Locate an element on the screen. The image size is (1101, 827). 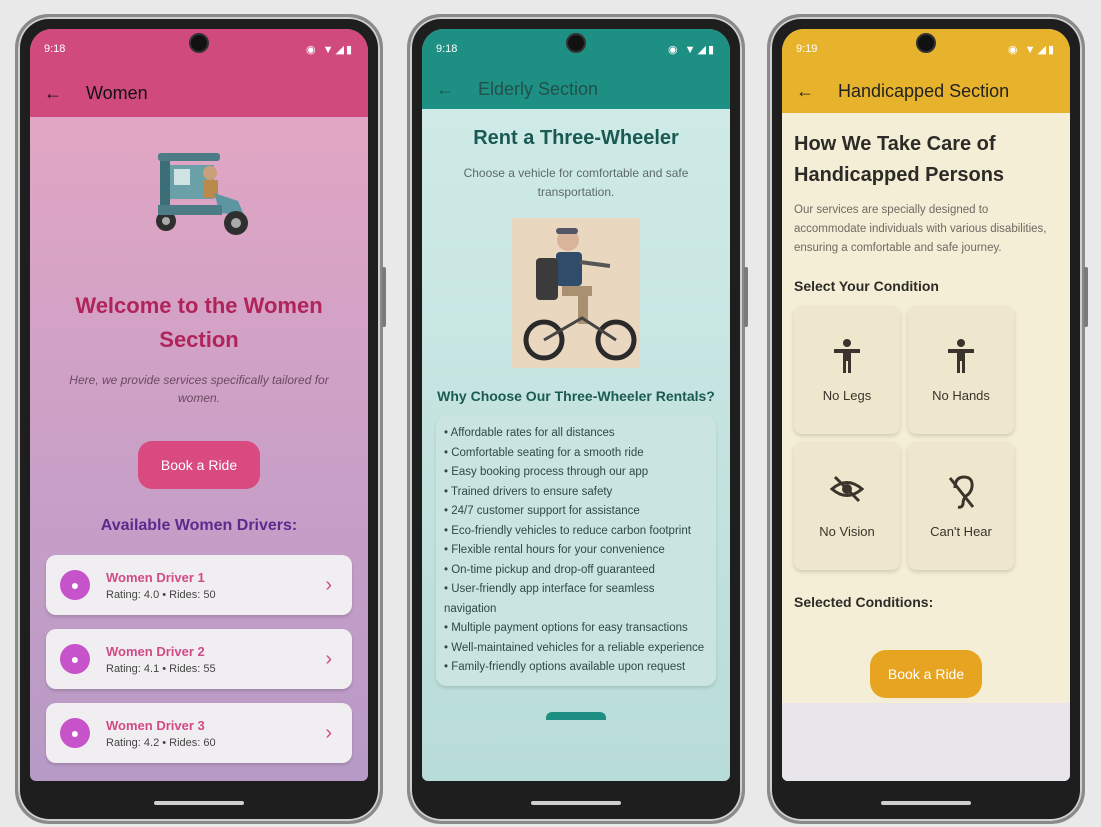
bottom-area is located at coordinates (926, 742).